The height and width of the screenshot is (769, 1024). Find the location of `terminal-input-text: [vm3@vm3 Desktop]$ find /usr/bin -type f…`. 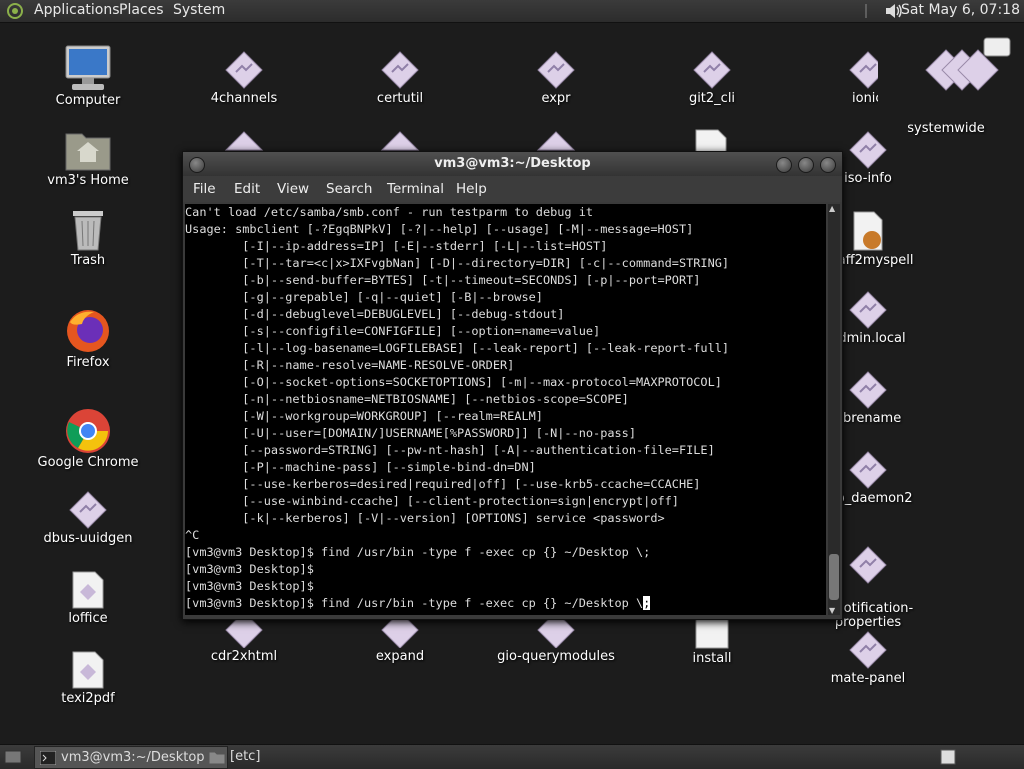

terminal-input-text: [vm3@vm3 Desktop]$ find /usr/bin -type f… is located at coordinates (414, 603).